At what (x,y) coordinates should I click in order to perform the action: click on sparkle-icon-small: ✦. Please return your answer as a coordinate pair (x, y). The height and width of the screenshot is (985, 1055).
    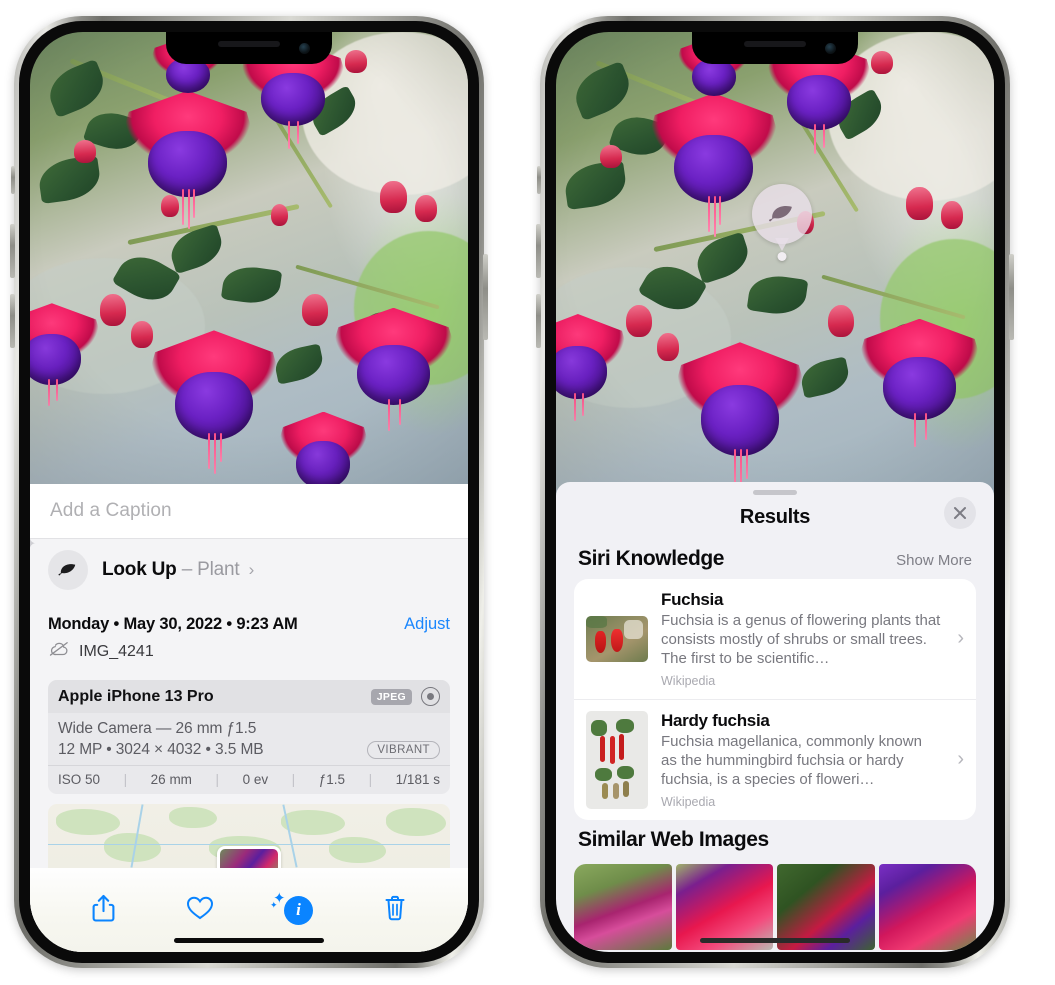
    Looking at the image, I should click on (274, 904).